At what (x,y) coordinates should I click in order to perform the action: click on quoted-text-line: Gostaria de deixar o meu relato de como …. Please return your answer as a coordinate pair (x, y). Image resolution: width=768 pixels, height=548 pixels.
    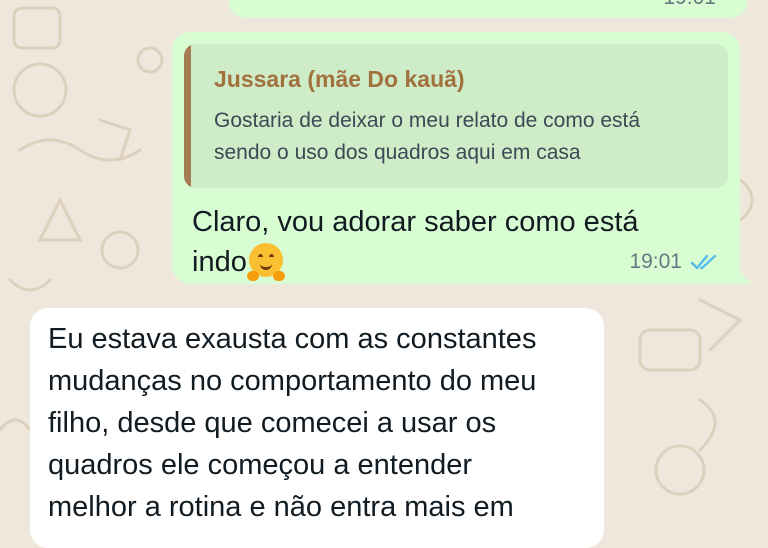
    Looking at the image, I should click on (427, 120).